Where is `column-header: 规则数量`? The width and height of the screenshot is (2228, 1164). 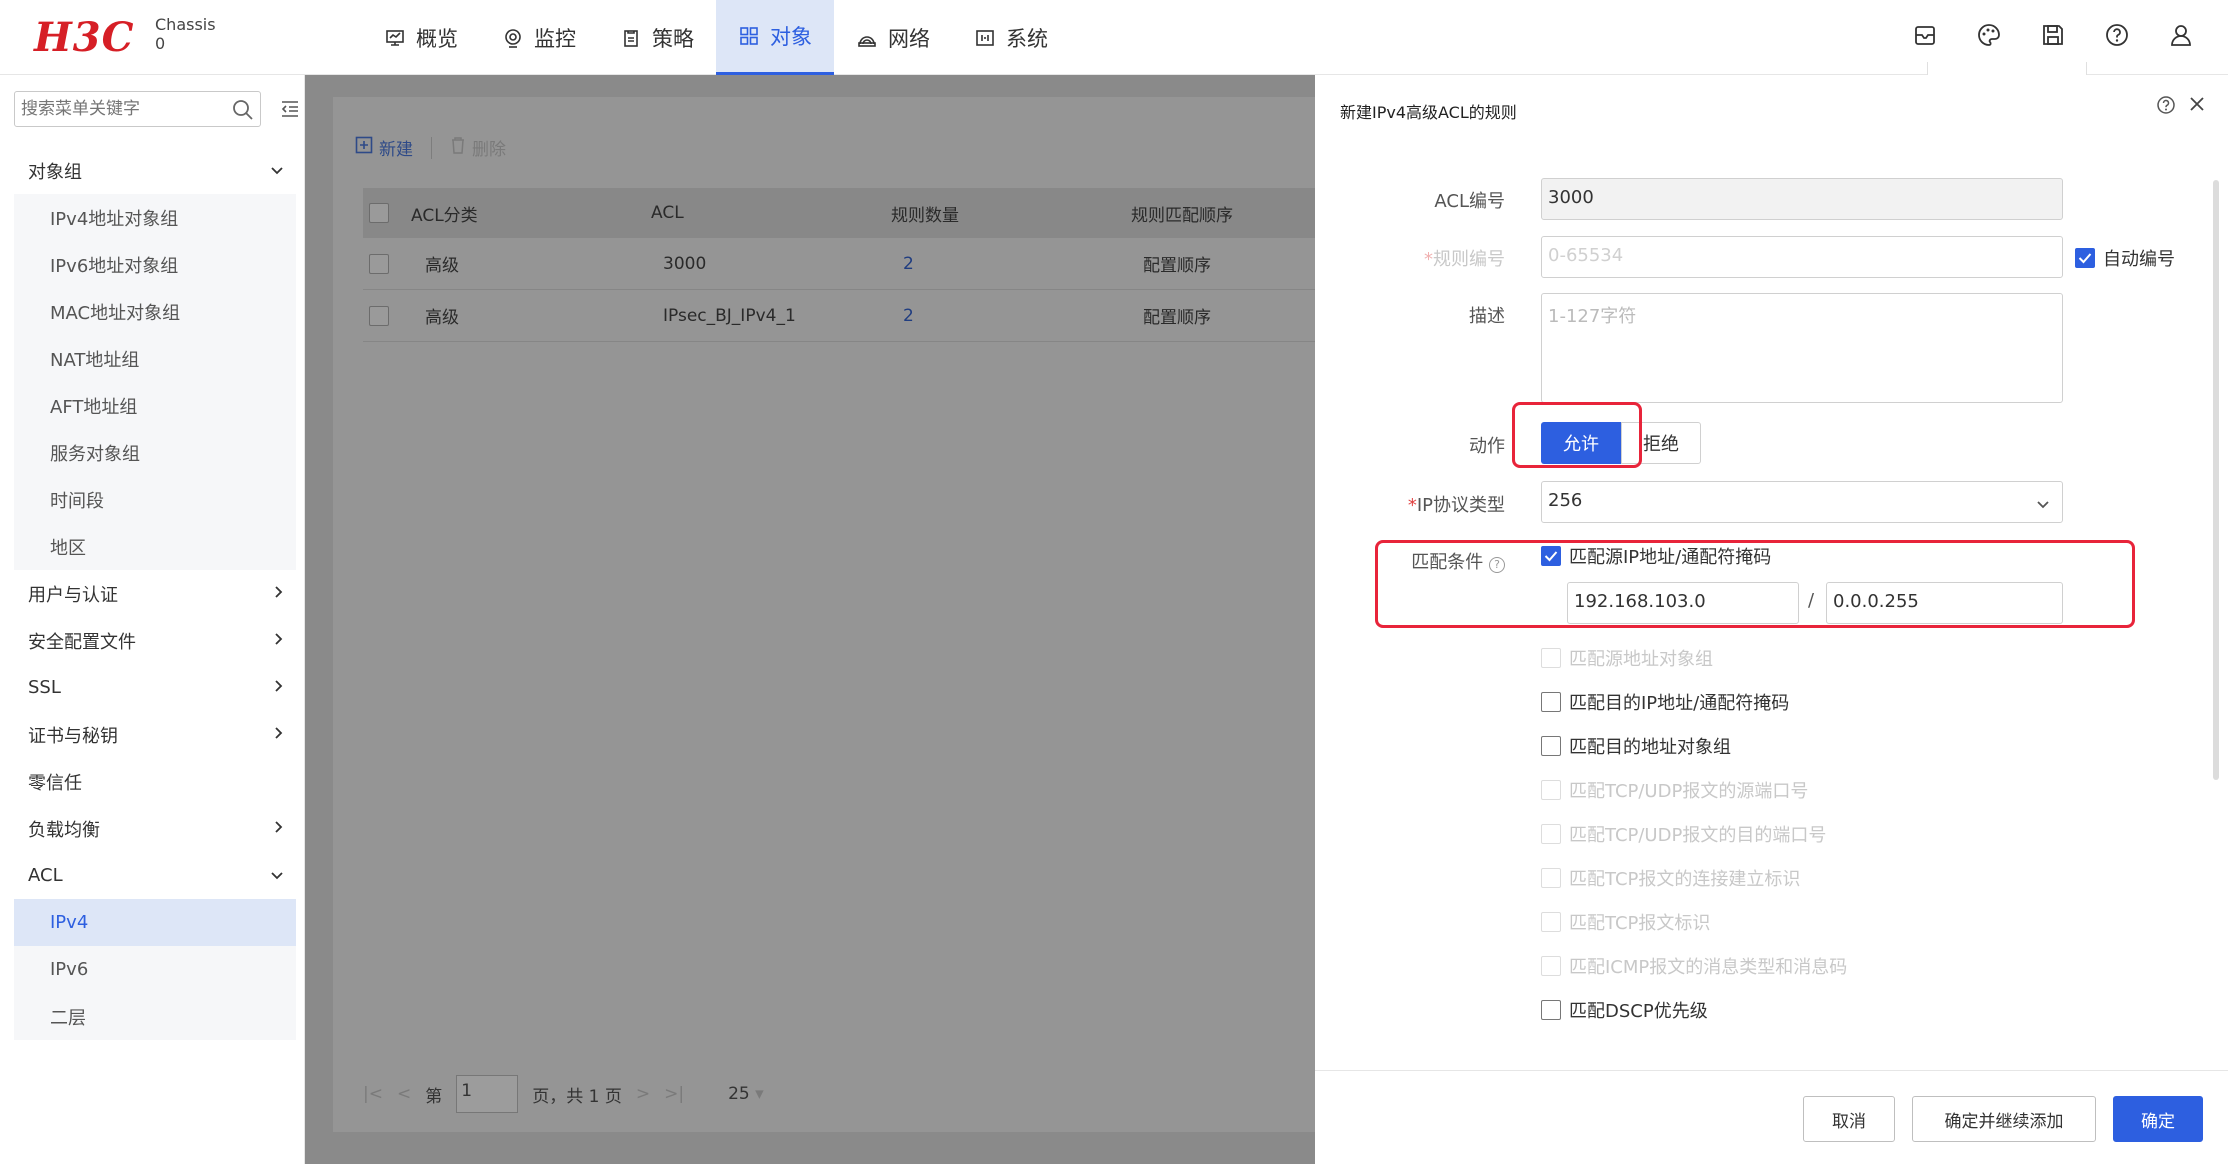 column-header: 规则数量 is located at coordinates (1011, 213).